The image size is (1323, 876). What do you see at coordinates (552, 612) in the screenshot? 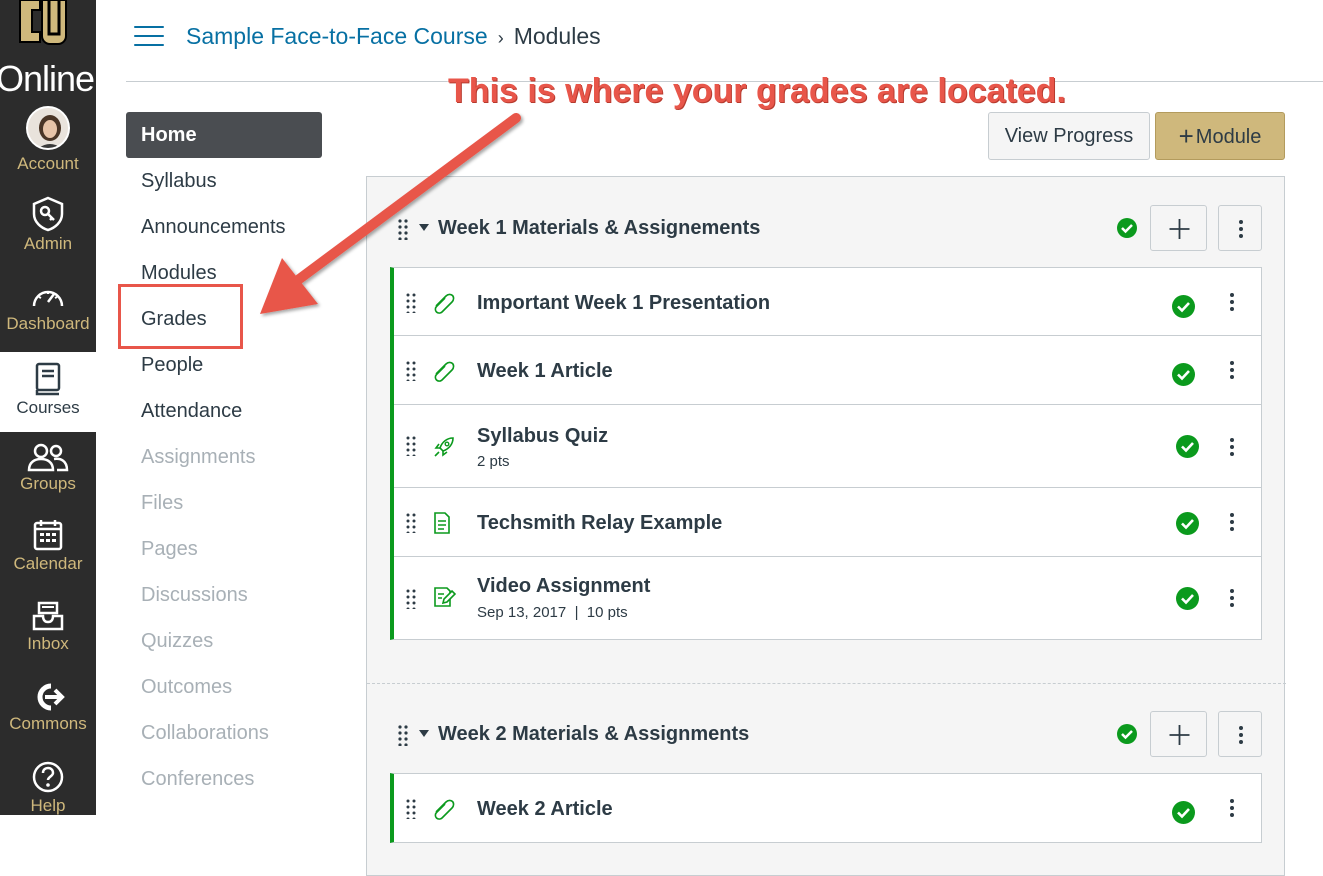
I see `item-due-points: Sep 13, 2017 | 10 pts` at bounding box center [552, 612].